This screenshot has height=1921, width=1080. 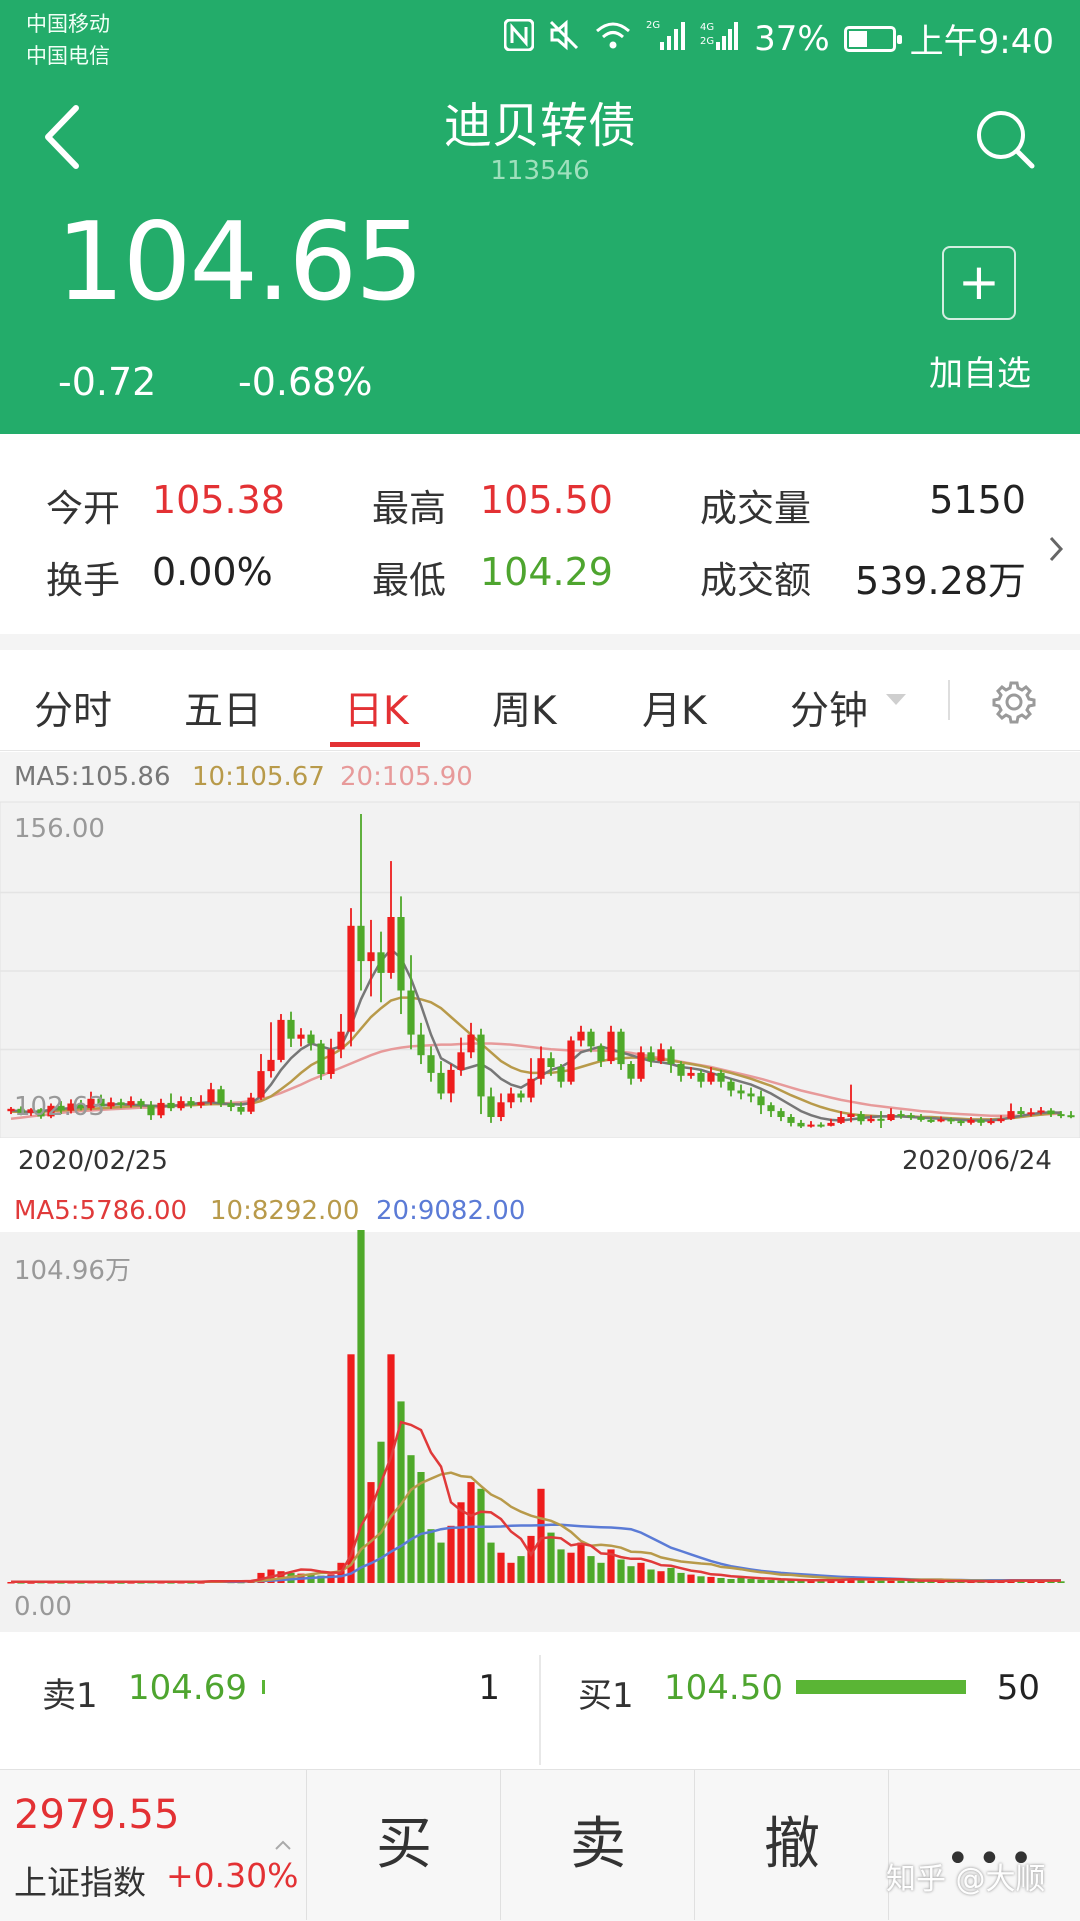 What do you see at coordinates (107, 382) in the screenshot?
I see `price-change: -0.72` at bounding box center [107, 382].